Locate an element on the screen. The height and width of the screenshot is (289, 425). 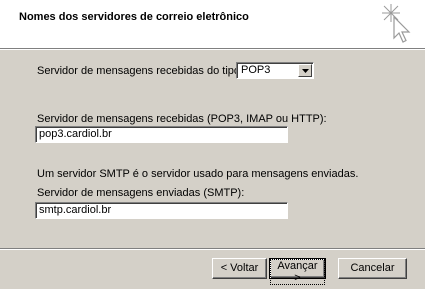
next-button: Avançar > is located at coordinates (297, 271).